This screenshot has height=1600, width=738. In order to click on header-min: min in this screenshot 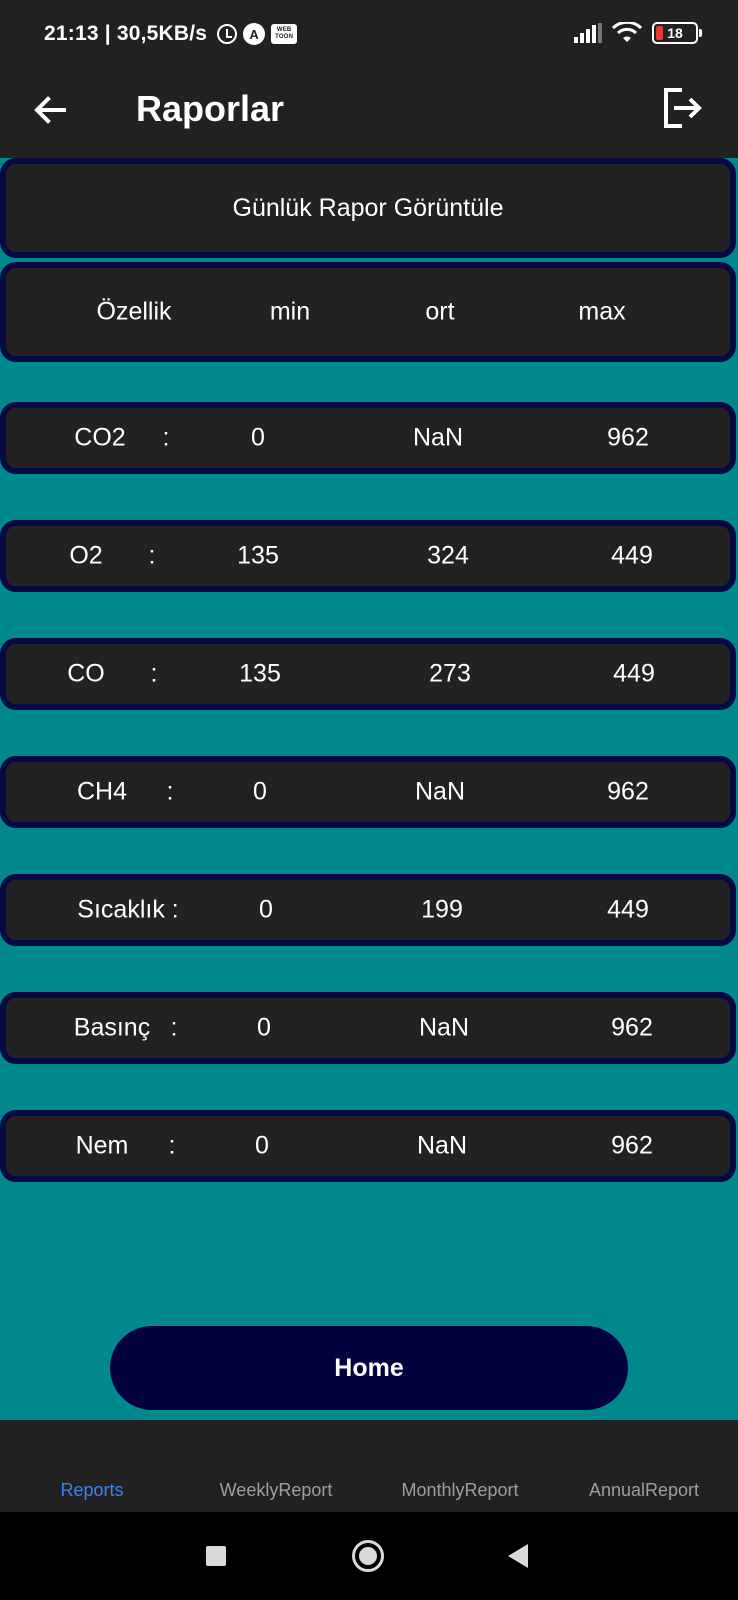, I will do `click(290, 311)`.